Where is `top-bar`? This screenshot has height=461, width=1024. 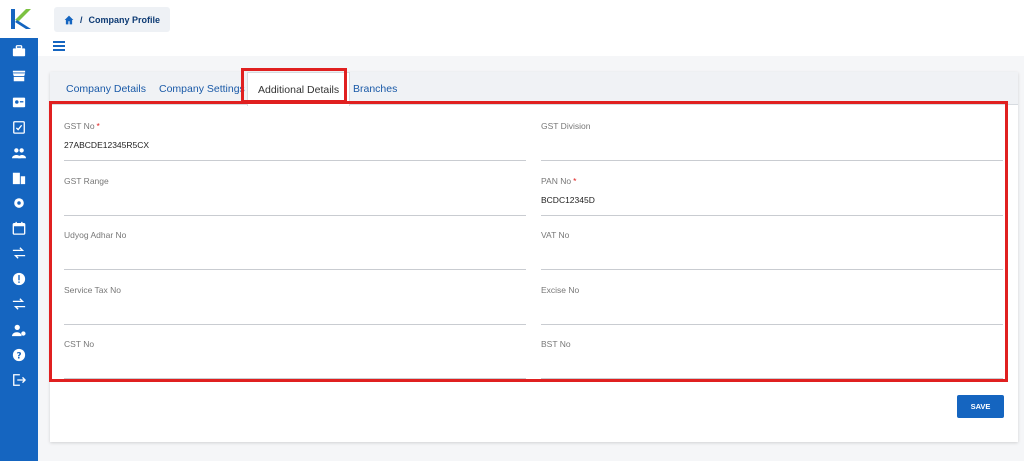
top-bar is located at coordinates (531, 28).